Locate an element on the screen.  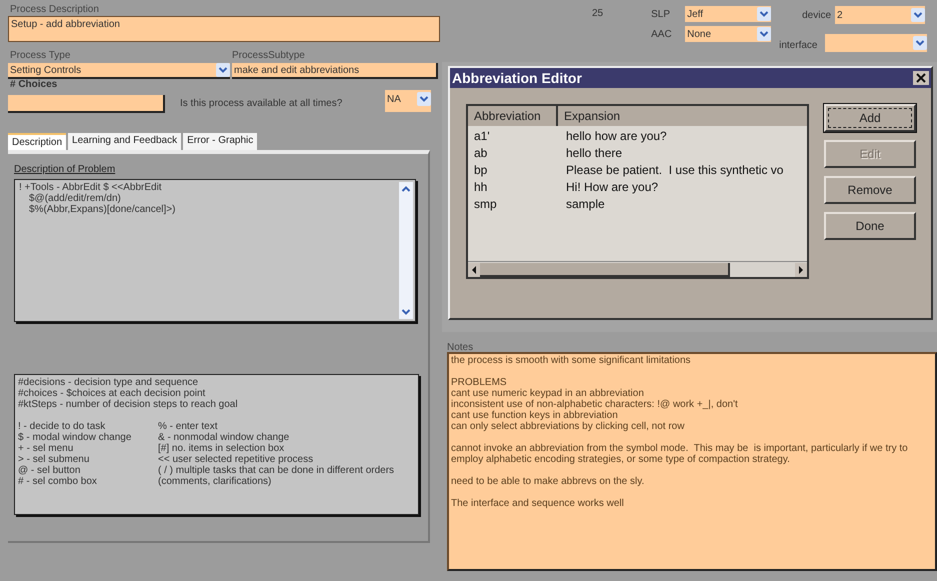
field-label: Process Description is located at coordinates (54, 9).